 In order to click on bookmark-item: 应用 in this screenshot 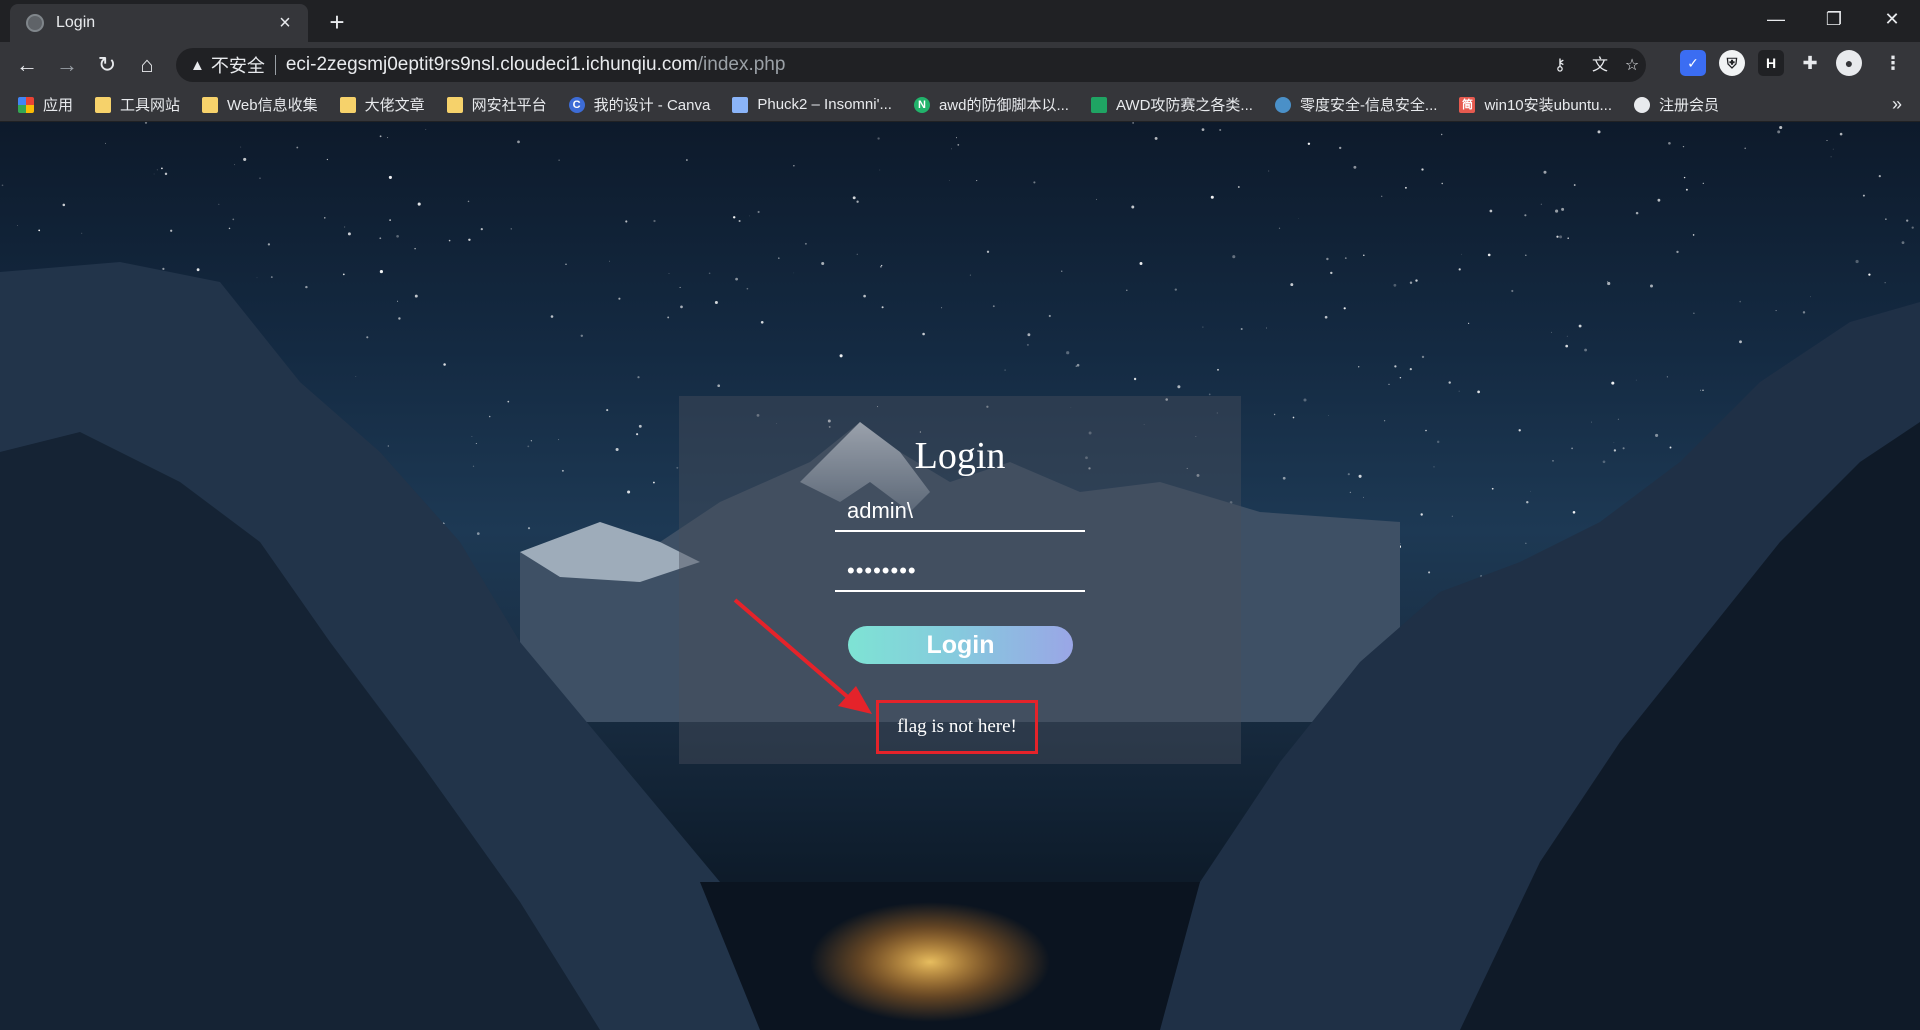, I will do `click(45, 104)`.